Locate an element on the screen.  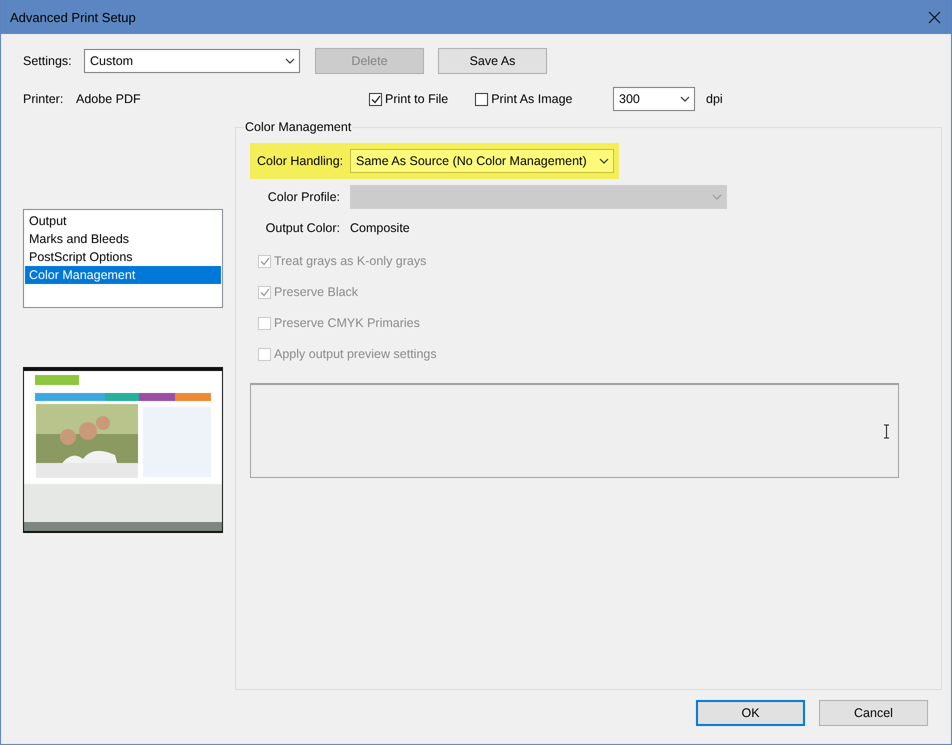
field-label: Color Handling: is located at coordinates (298, 161).